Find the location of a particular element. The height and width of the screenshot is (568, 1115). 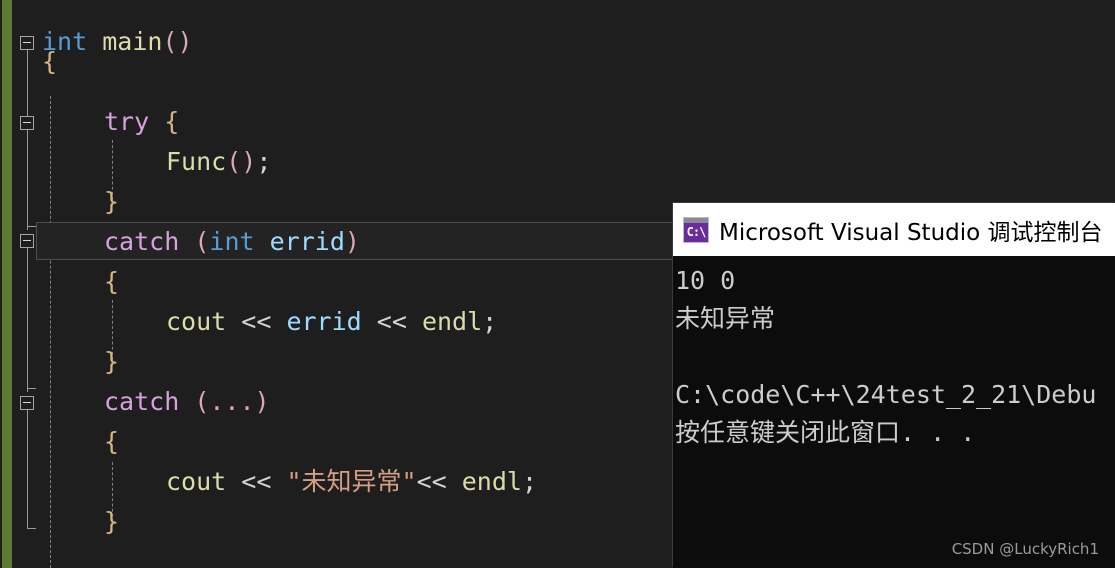

code-line-cout-errid: cout << errid << endl; is located at coordinates (331, 322).